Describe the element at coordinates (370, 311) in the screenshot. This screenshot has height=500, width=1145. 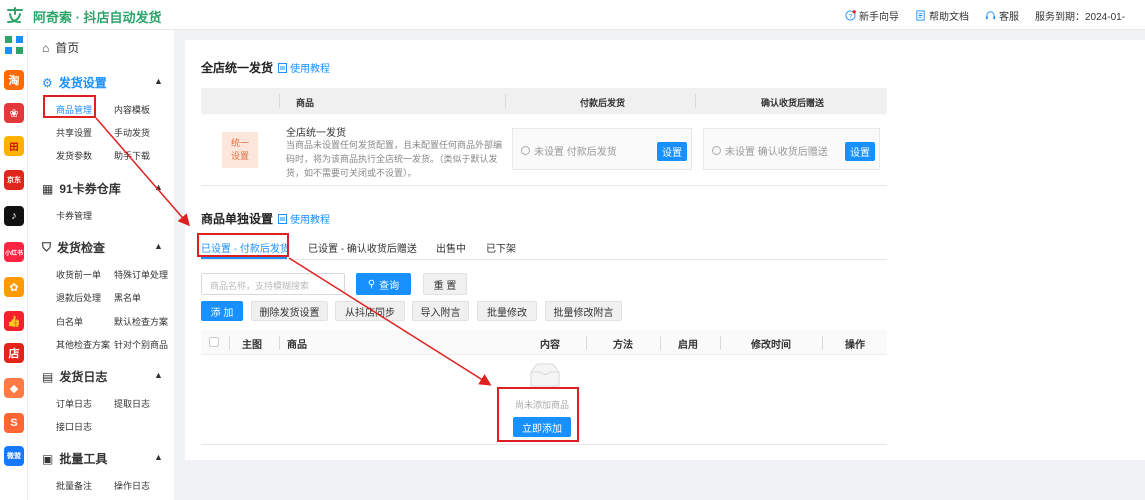
I see `sync-from-store-button: 从抖店同步` at that location.